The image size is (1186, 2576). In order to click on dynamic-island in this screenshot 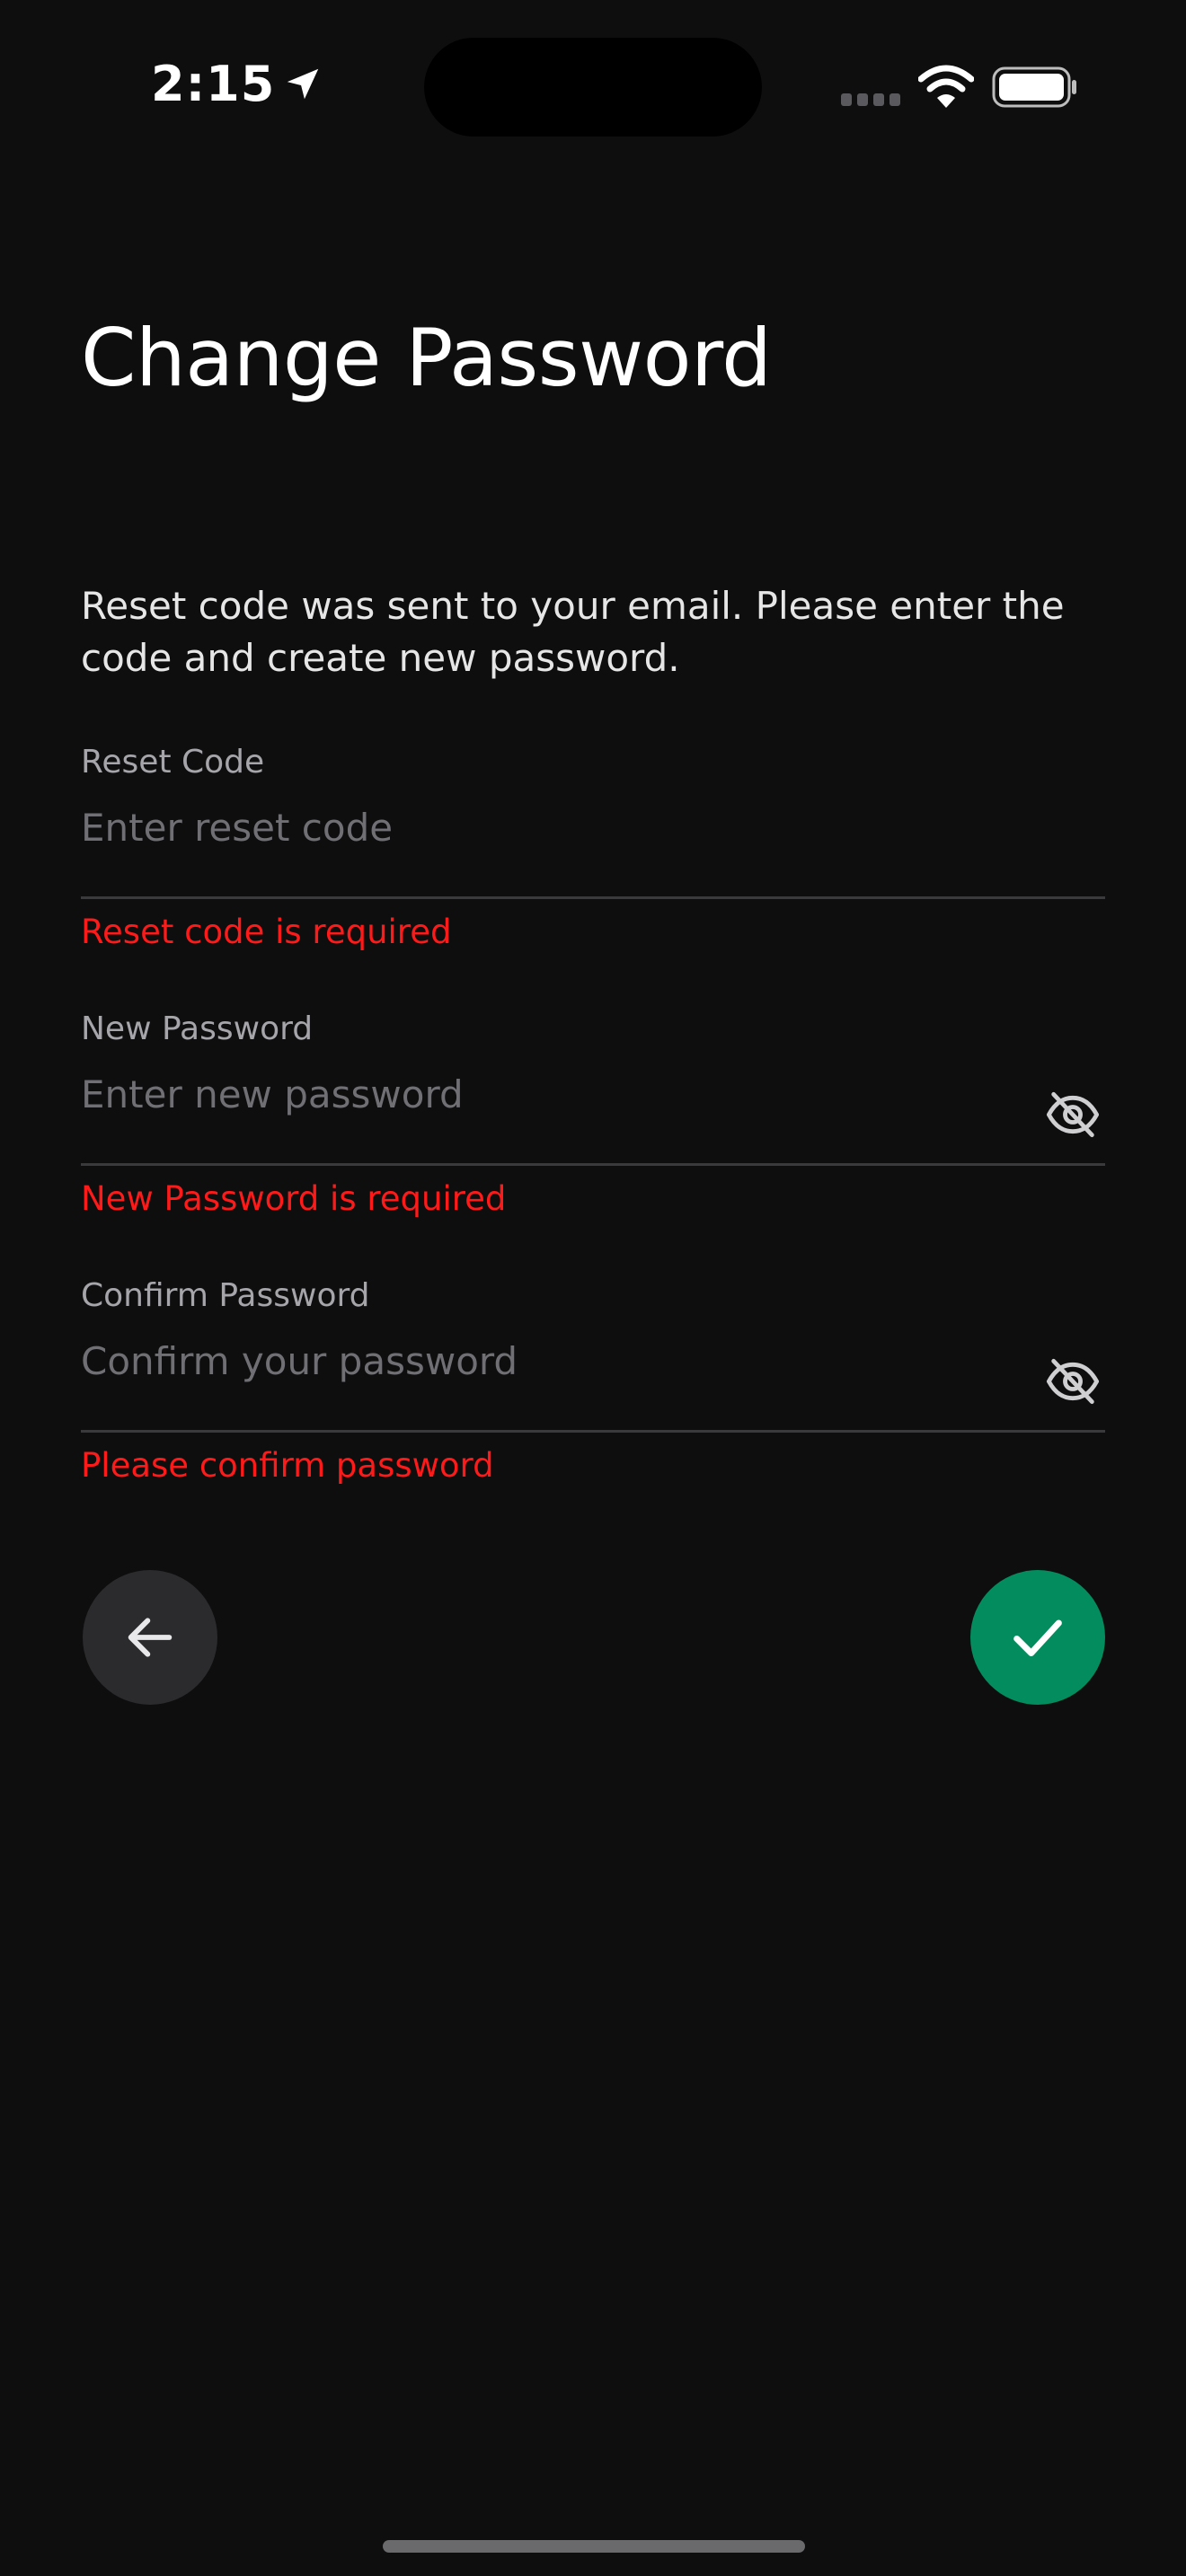, I will do `click(593, 87)`.